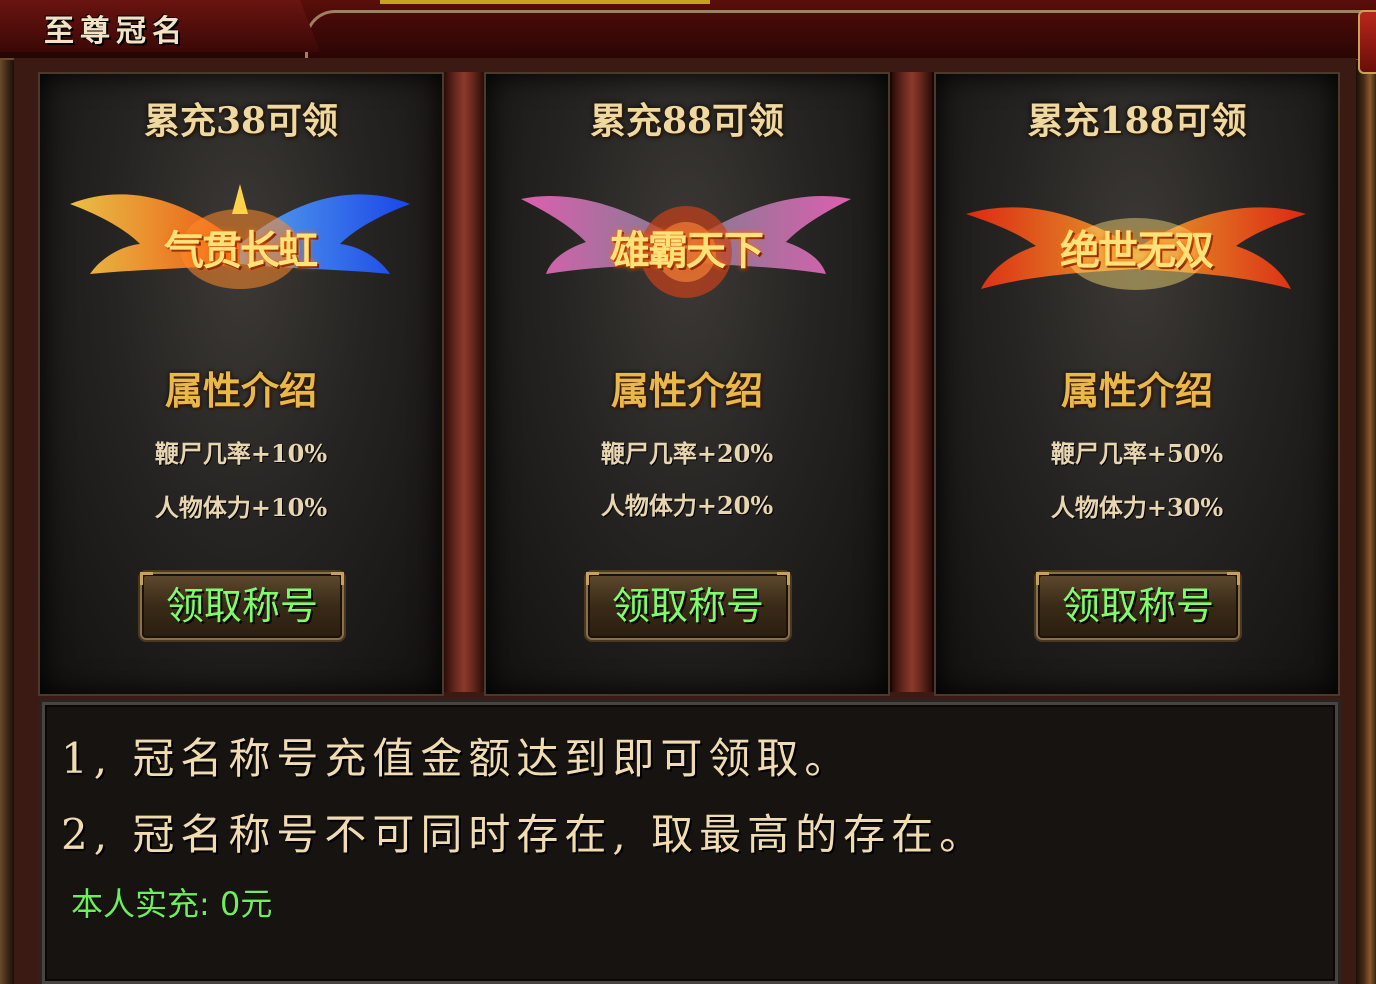  I want to click on emblem-label: 气贯长虹, so click(241, 250).